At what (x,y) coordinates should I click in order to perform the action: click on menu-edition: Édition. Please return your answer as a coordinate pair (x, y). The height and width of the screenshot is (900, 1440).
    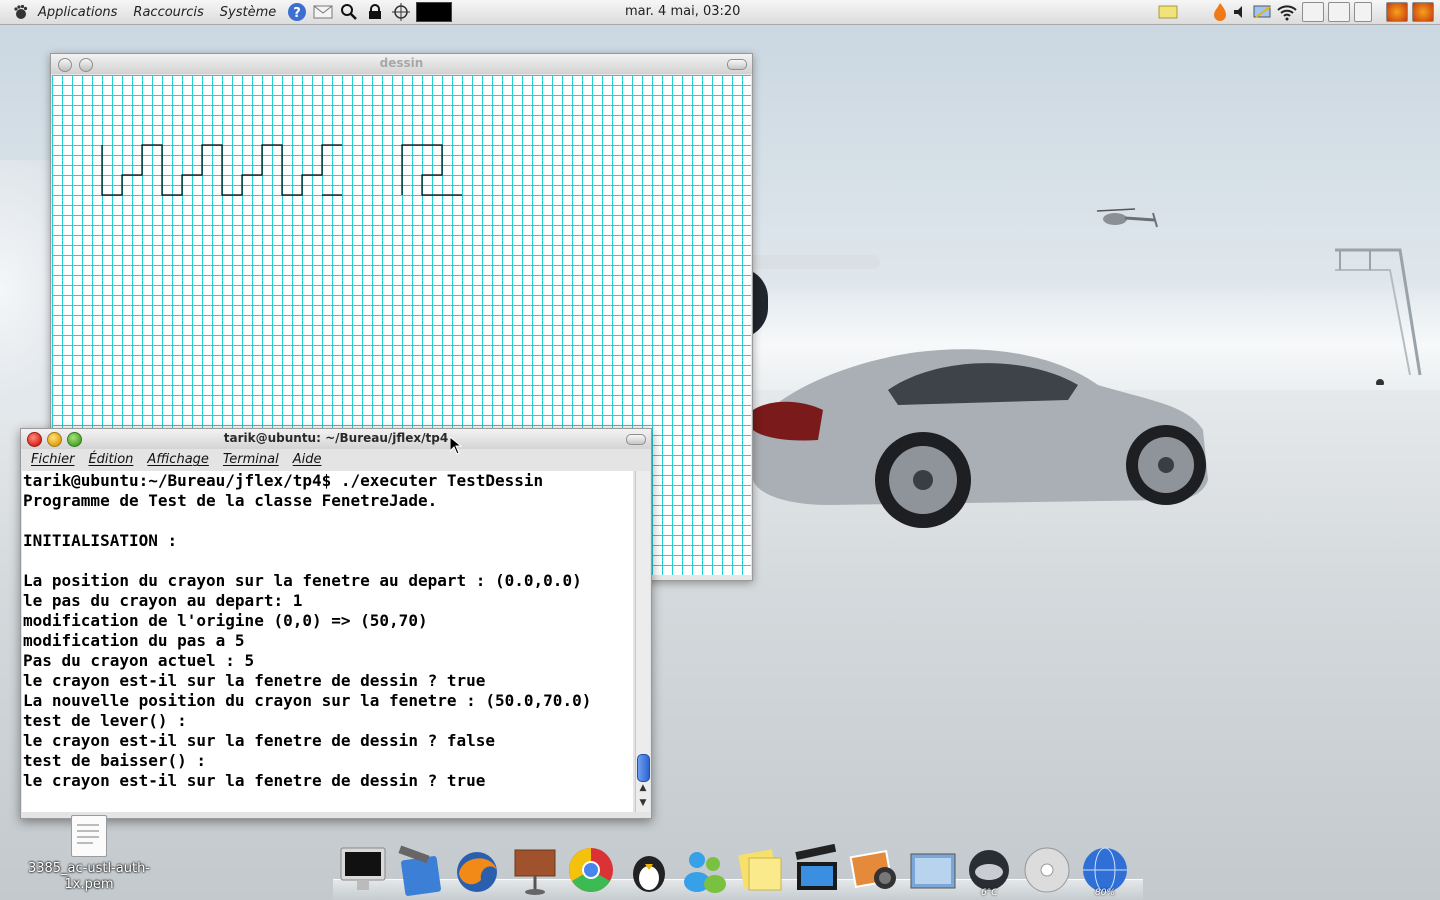
    Looking at the image, I should click on (111, 459).